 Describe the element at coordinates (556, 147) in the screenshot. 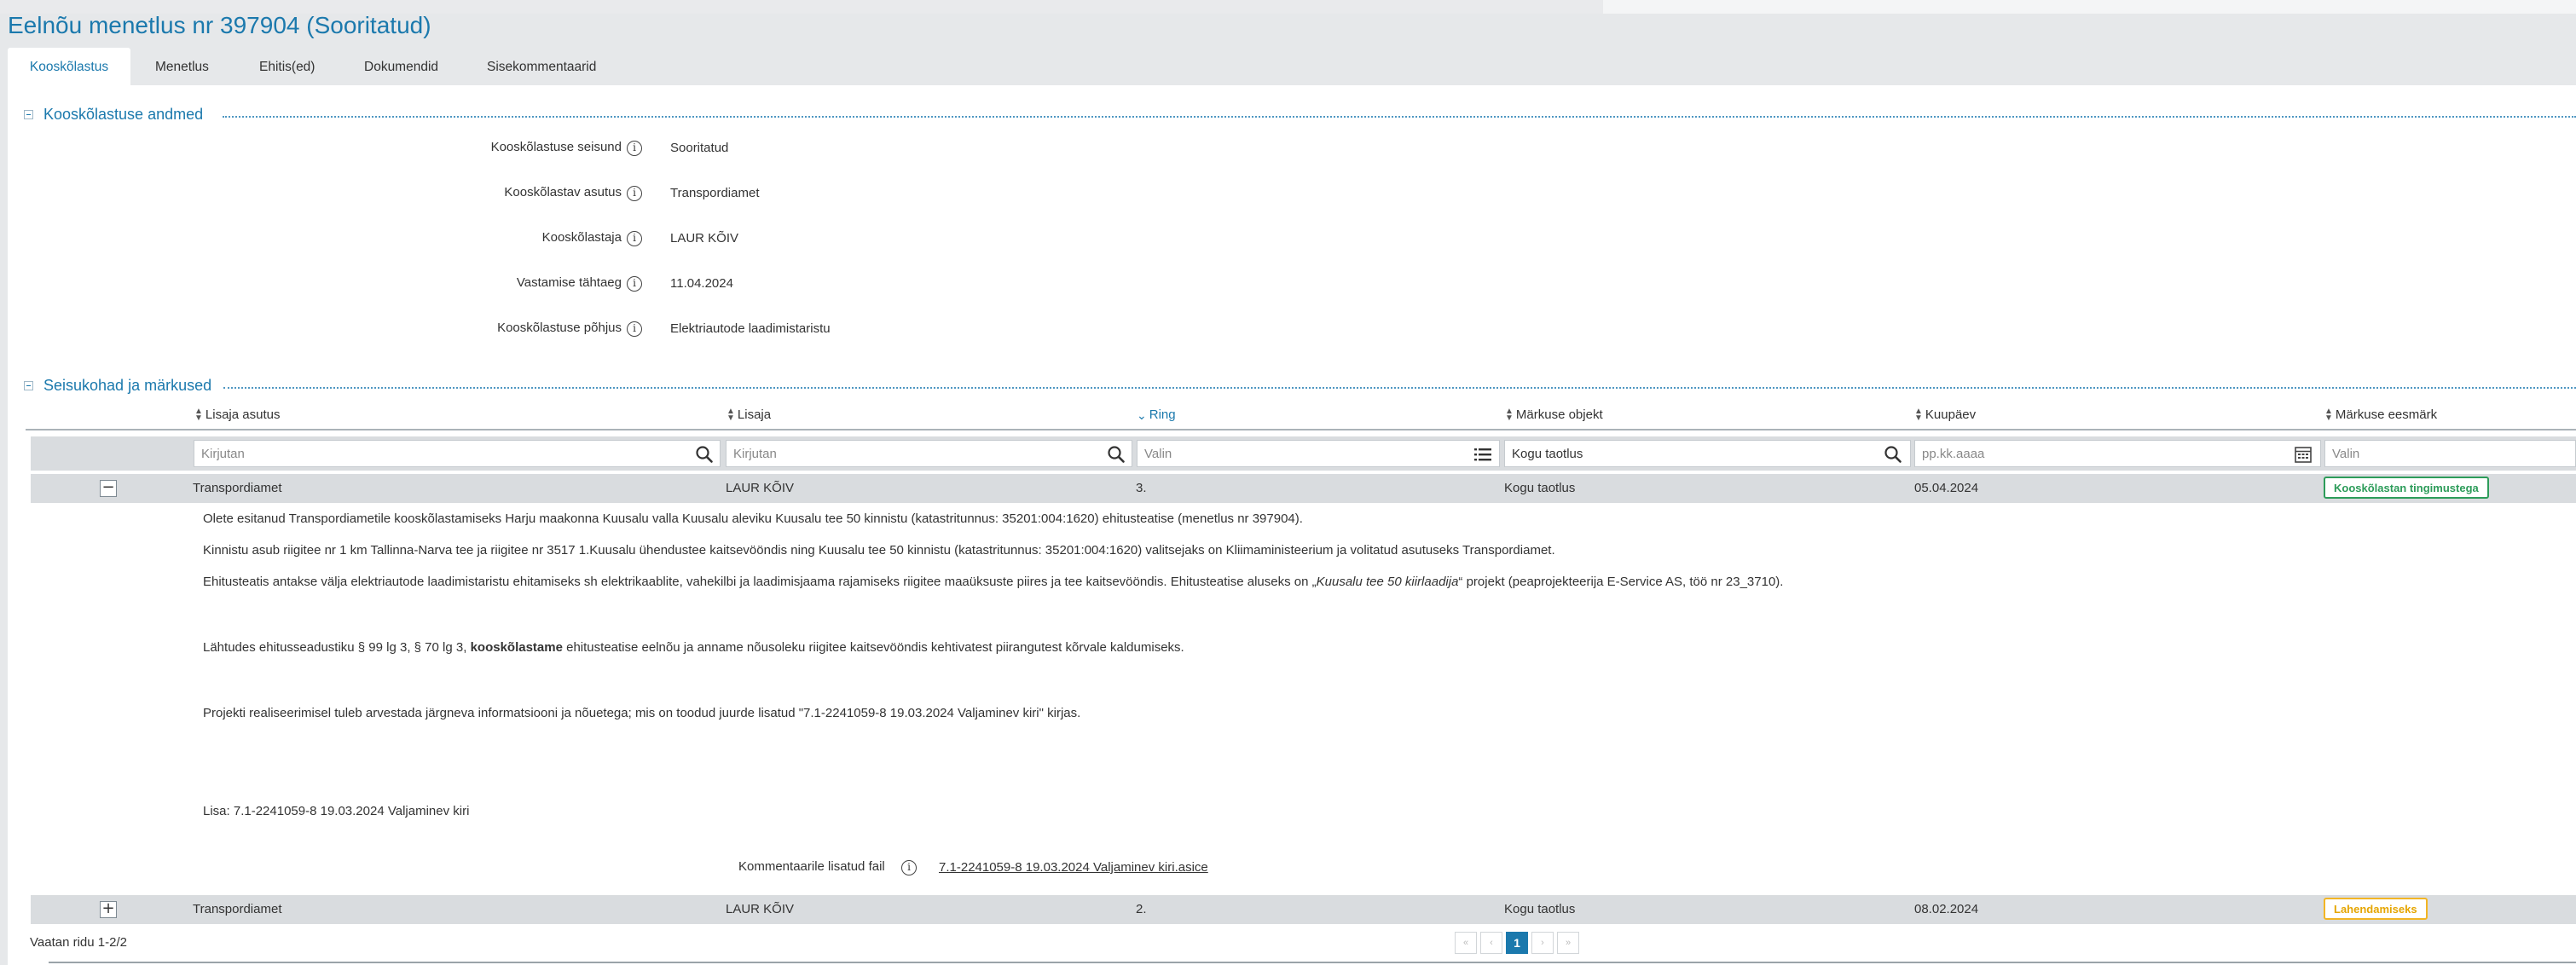

I see `field-label-status: Kooskõlastuse seisund` at that location.